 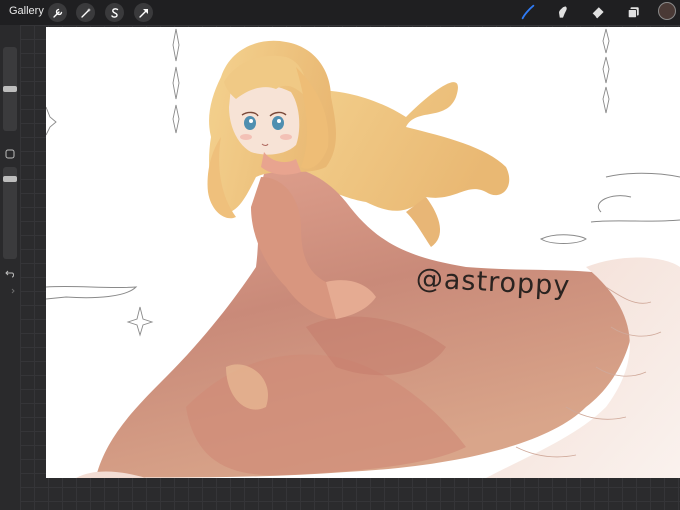 What do you see at coordinates (598, 12) in the screenshot?
I see `eraser-icon` at bounding box center [598, 12].